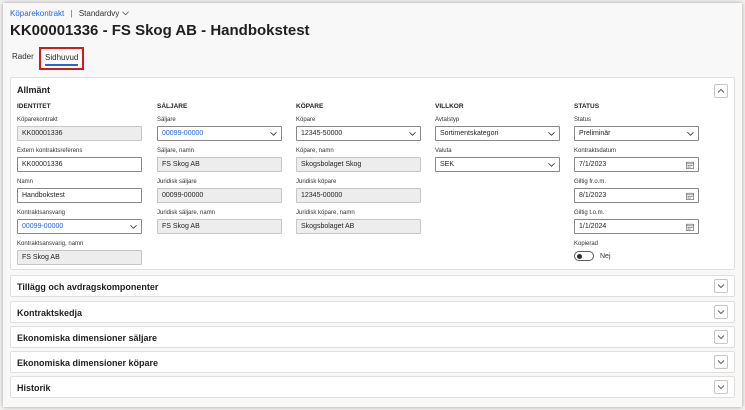  Describe the element at coordinates (186, 213) in the screenshot. I see `field-label: Juridisk säljare, namn` at that location.